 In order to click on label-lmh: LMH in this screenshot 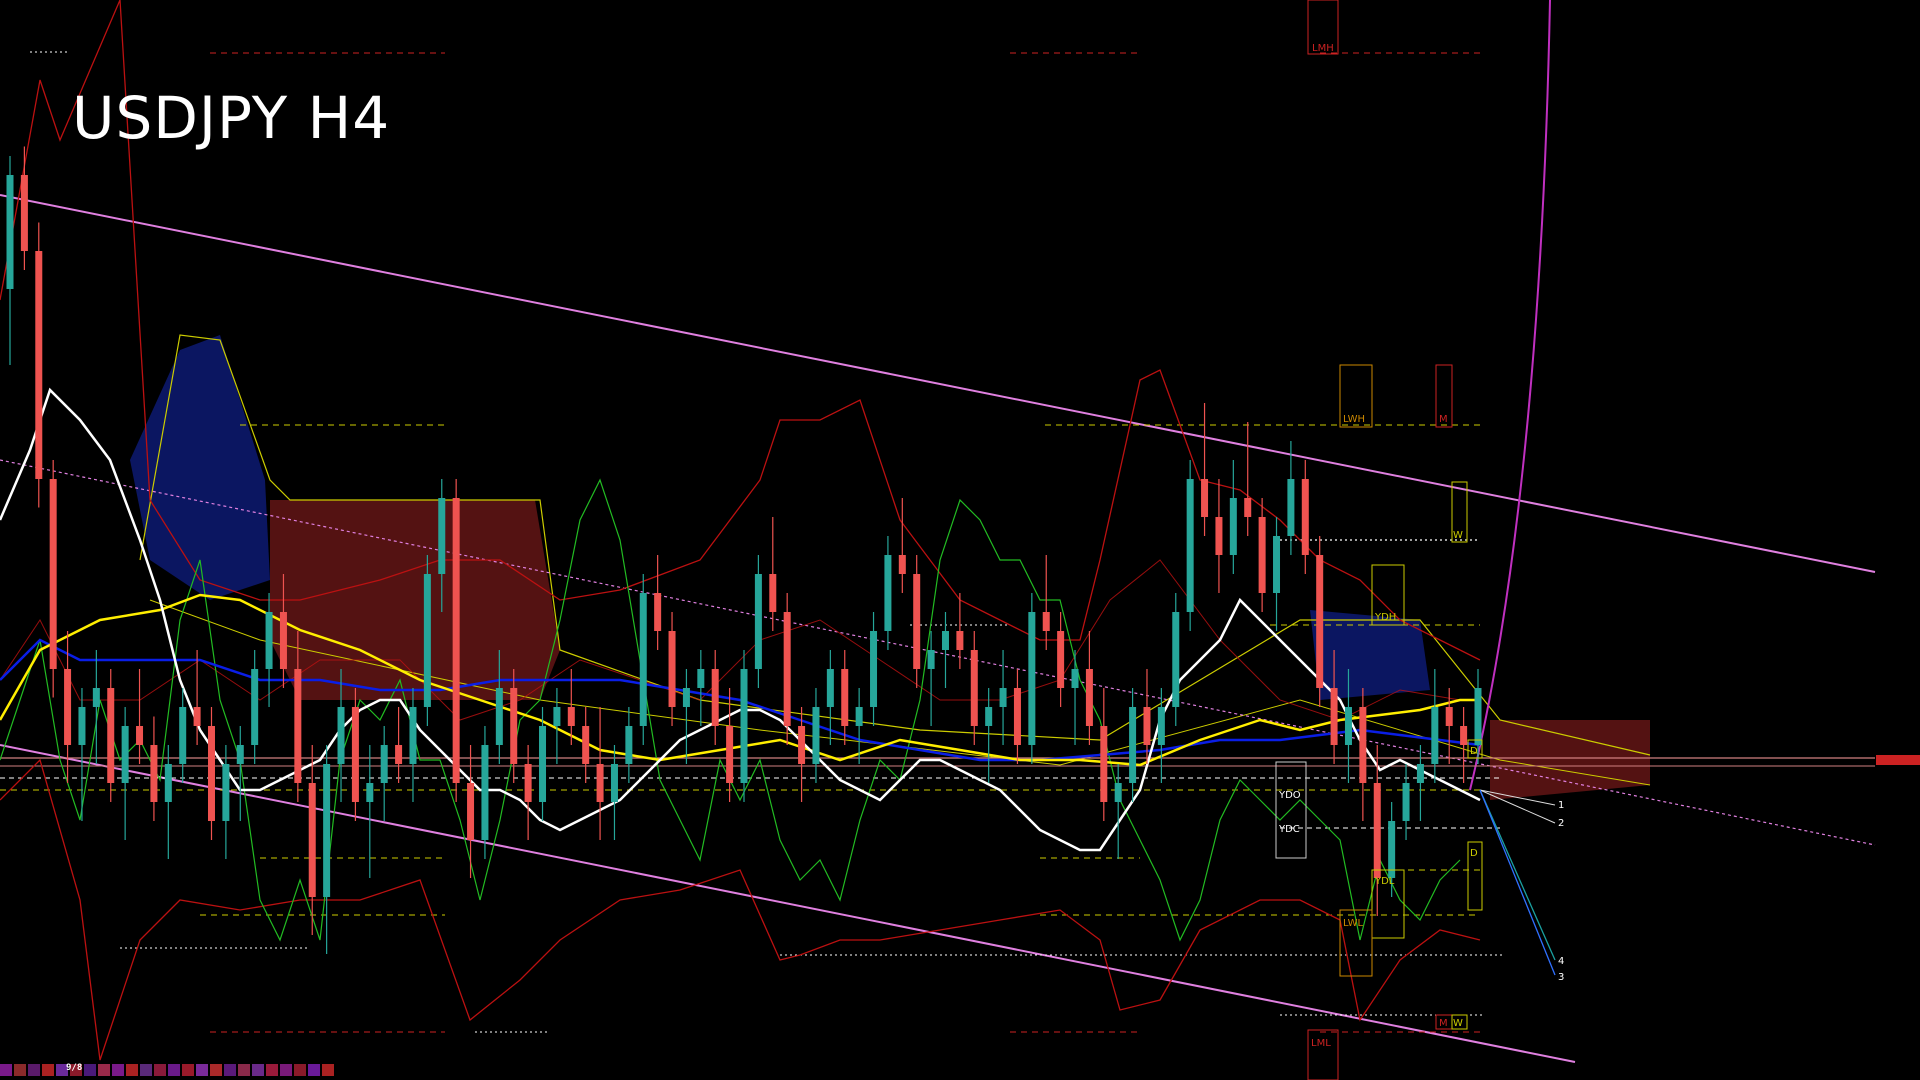, I will do `click(1323, 48)`.